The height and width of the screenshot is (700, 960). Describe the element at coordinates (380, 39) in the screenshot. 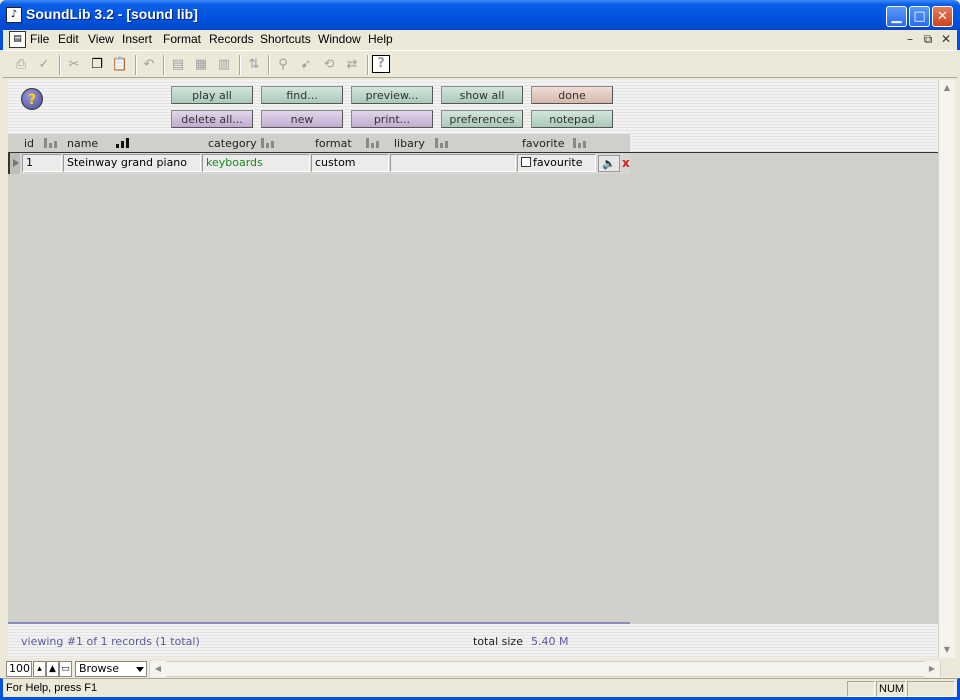

I see `menu-help: Help` at that location.